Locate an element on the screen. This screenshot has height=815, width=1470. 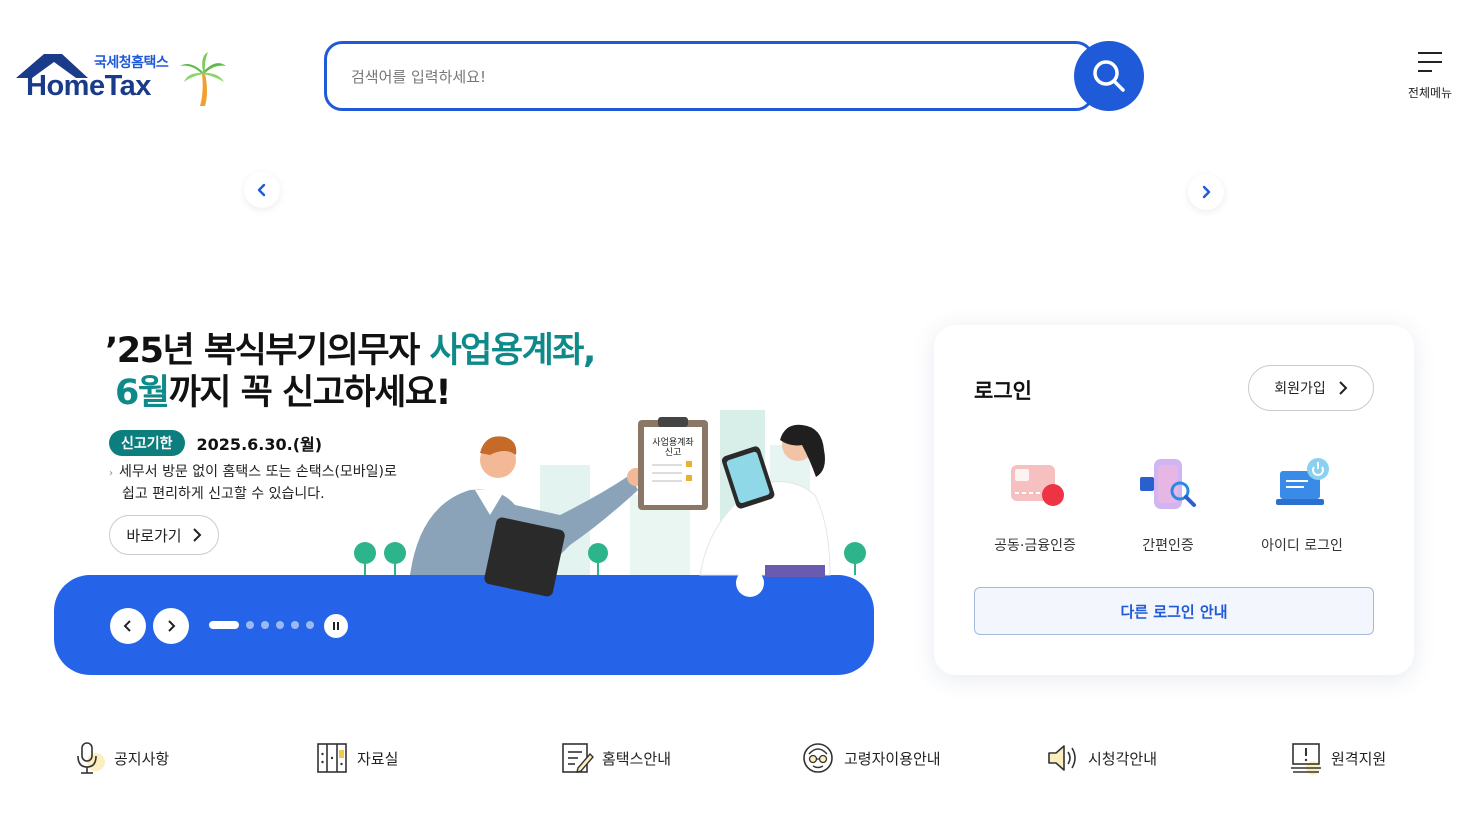
certificate-login-option: 공동·금융인증 is located at coordinates (1035, 504).